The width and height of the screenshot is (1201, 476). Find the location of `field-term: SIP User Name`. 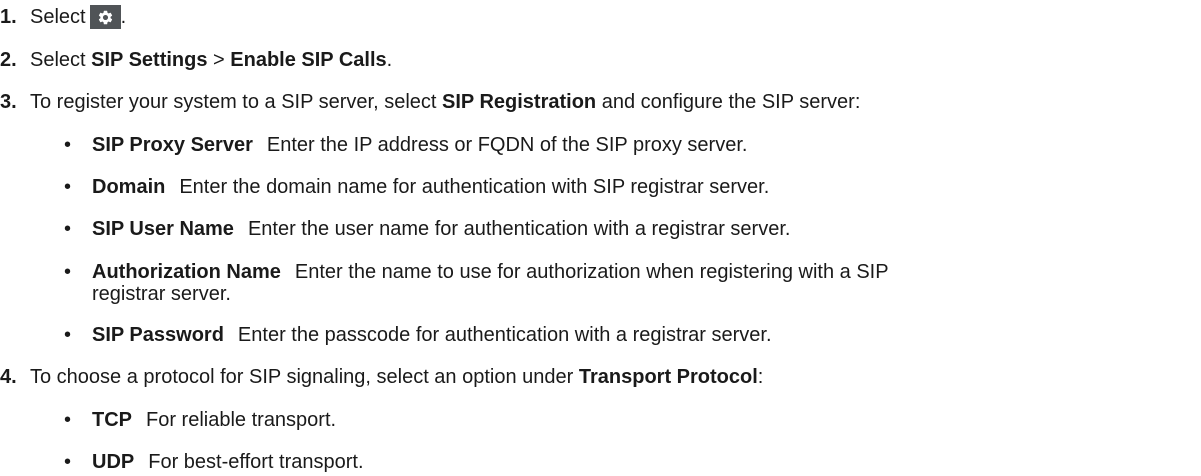

field-term: SIP User Name is located at coordinates (163, 229).